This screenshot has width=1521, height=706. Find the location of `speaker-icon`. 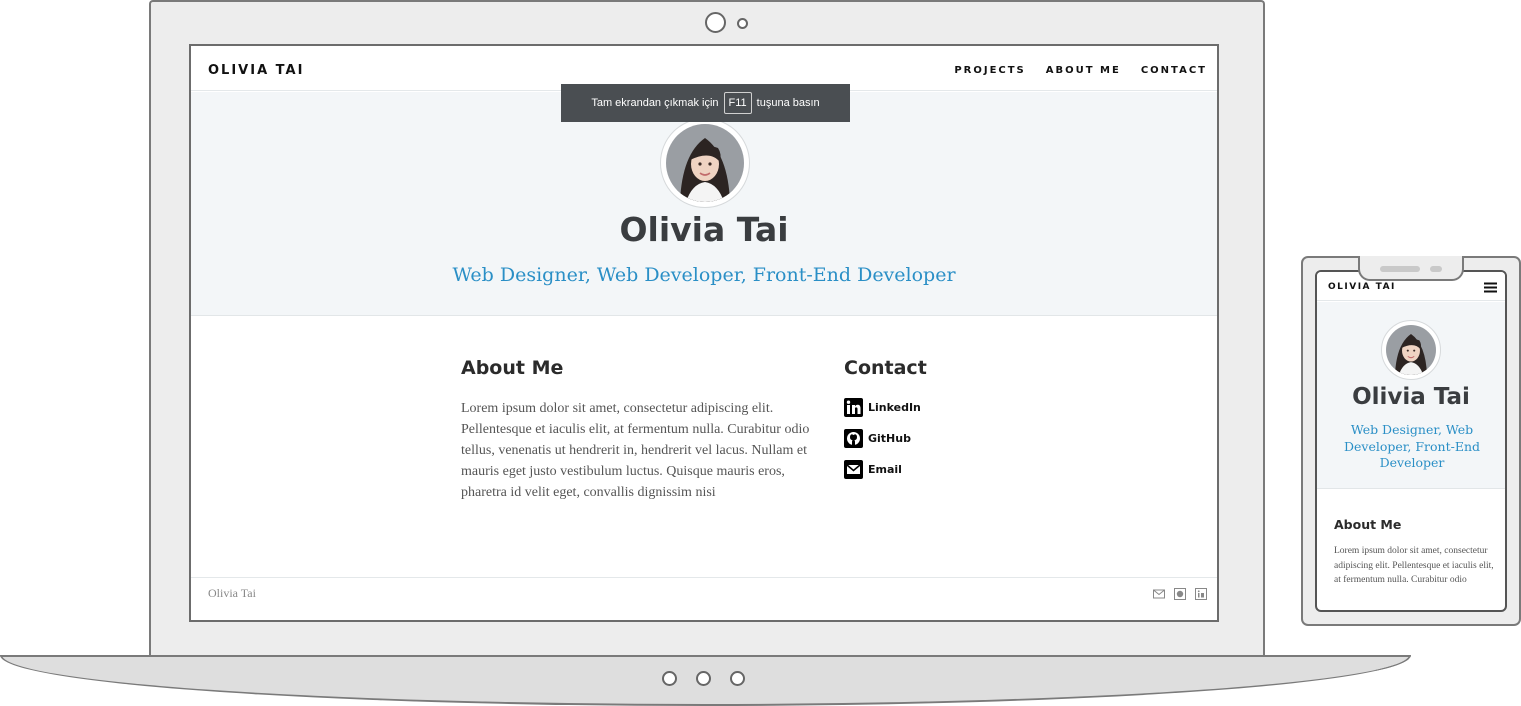

speaker-icon is located at coordinates (1400, 269).